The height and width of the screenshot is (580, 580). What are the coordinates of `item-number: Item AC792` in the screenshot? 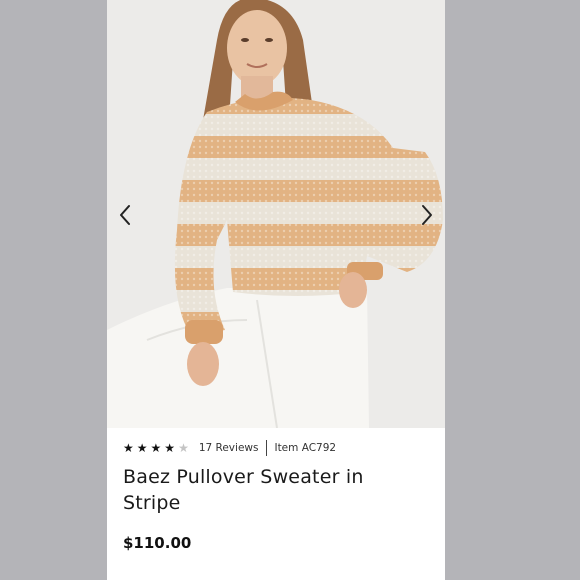 It's located at (305, 448).